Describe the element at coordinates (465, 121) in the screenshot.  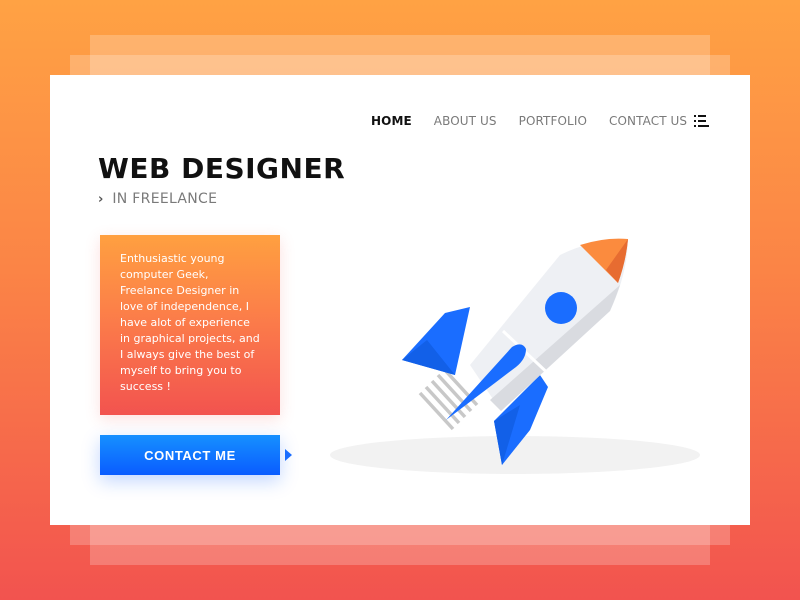
I see `nav-item-about-us: ABOUT US` at that location.